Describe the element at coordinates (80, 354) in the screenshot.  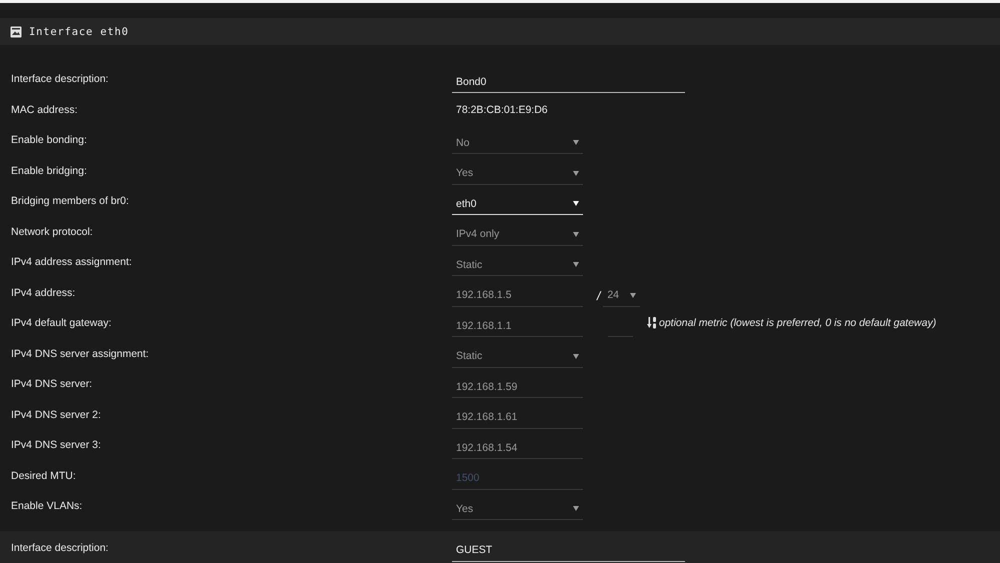
I see `field-label: IPv4 DNS server assignment:` at that location.